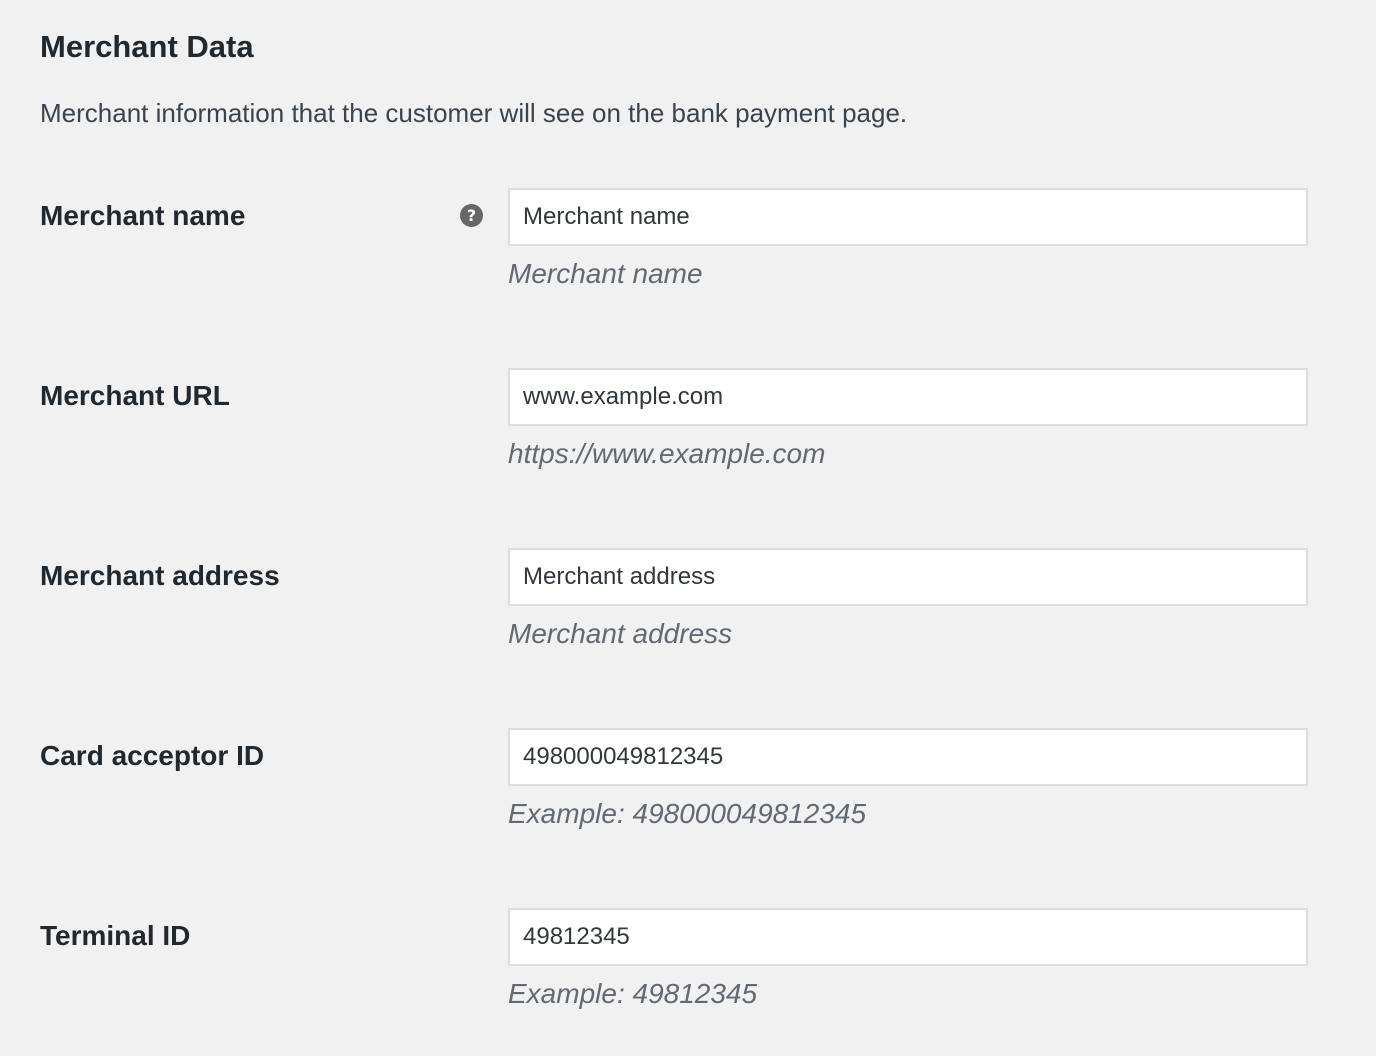 This screenshot has height=1056, width=1376. I want to click on merchant-address-row: Merchant address Merchant address, so click(688, 608).